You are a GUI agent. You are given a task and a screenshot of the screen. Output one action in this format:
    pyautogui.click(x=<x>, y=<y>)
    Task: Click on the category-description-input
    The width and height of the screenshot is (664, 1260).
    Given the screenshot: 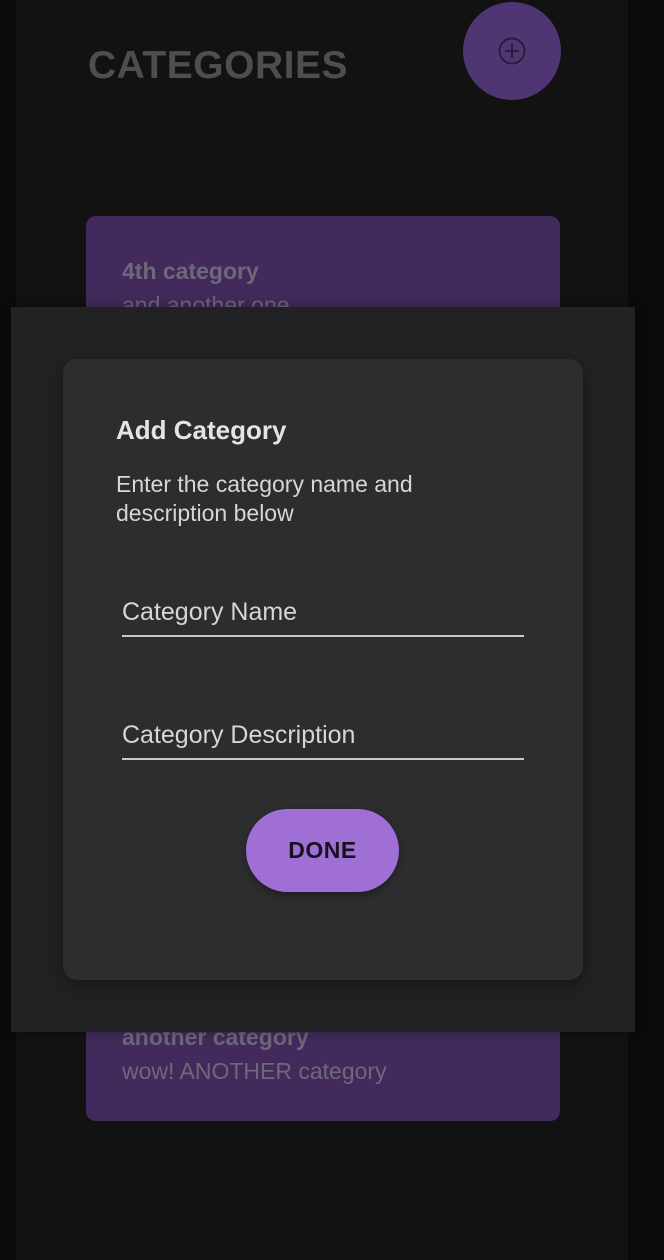 What is the action you would take?
    pyautogui.click(x=323, y=735)
    